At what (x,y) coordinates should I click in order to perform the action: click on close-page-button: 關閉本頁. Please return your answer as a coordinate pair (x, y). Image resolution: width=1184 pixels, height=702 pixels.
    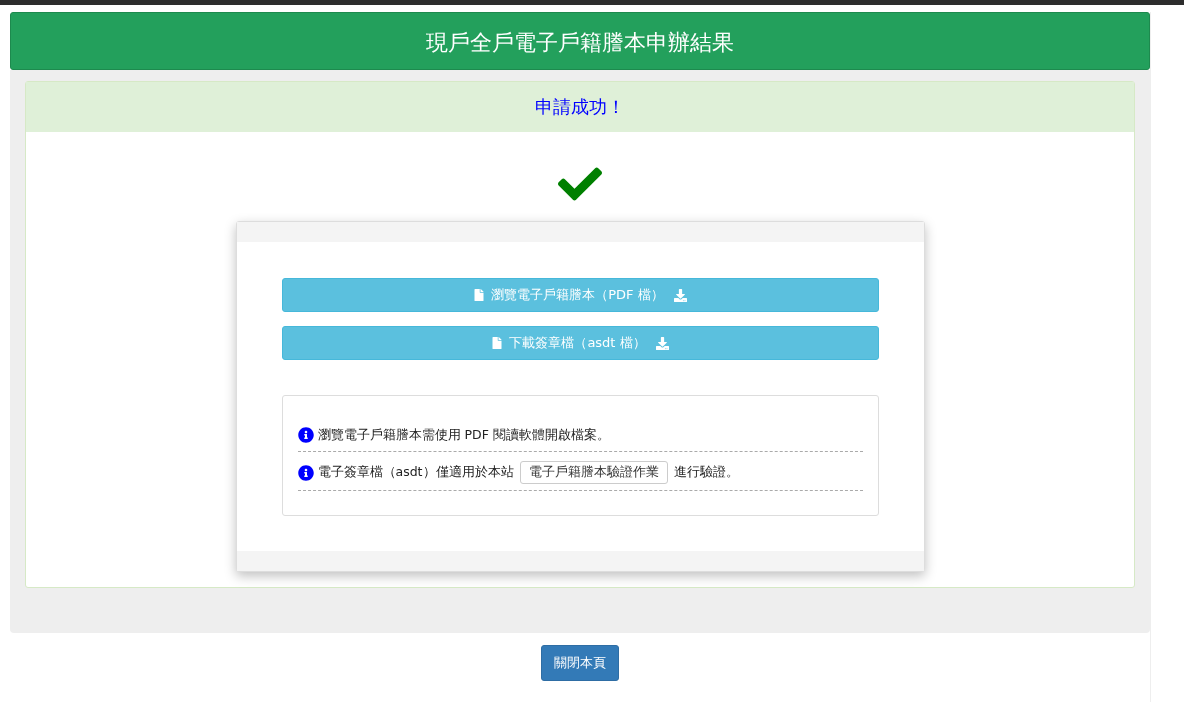
    Looking at the image, I should click on (580, 663).